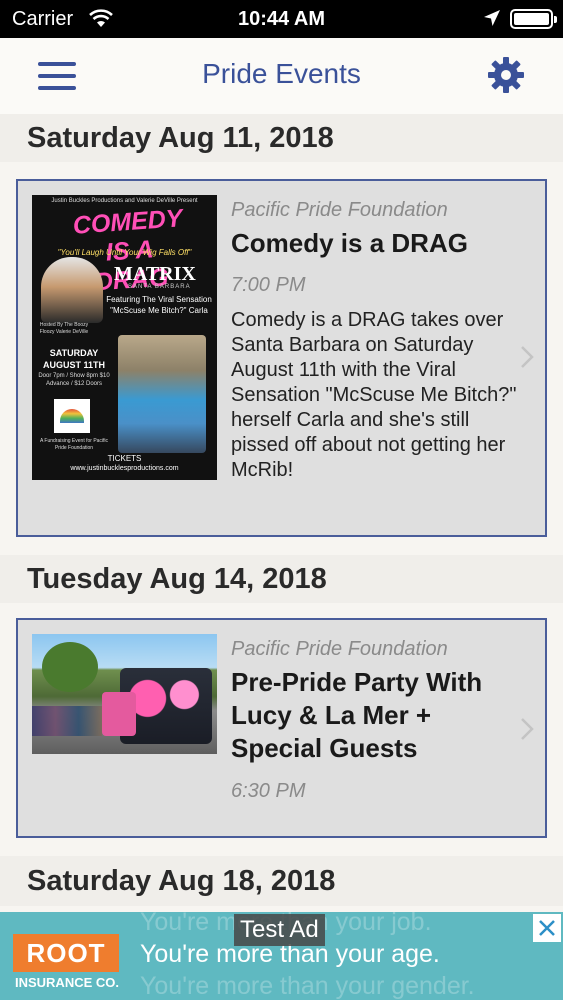 This screenshot has width=563, height=1000. Describe the element at coordinates (533, 19) in the screenshot. I see `battery-icon` at that location.